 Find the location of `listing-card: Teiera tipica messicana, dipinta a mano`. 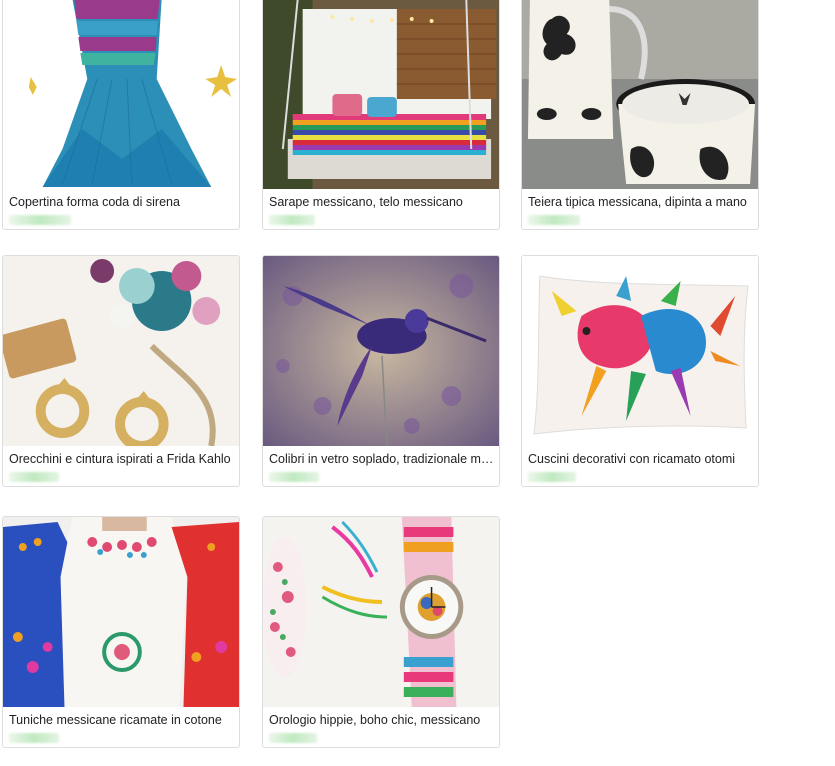

listing-card: Teiera tipica messicana, dipinta a mano is located at coordinates (640, 115).